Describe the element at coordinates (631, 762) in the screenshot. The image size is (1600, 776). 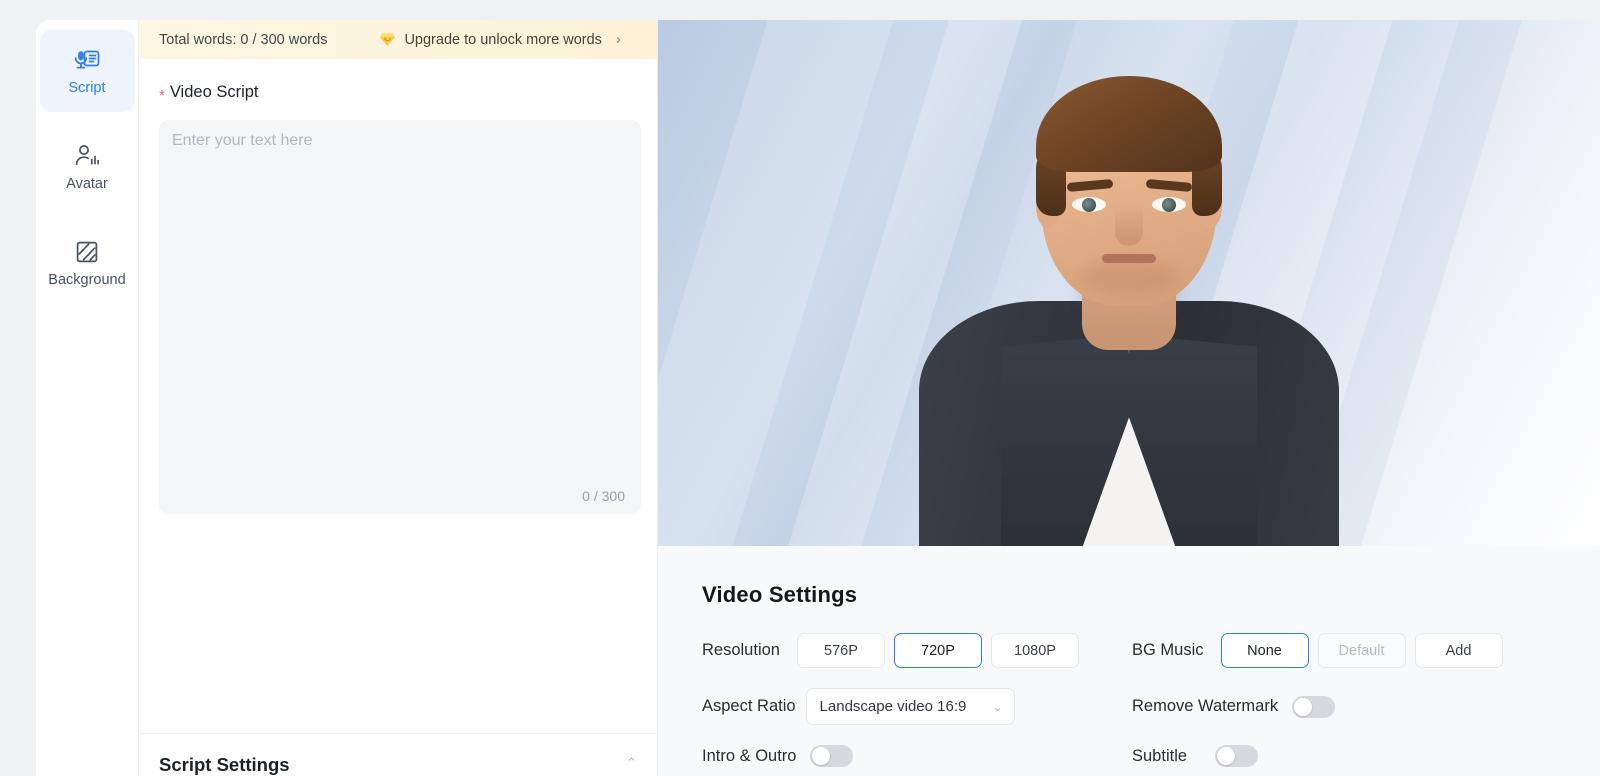
I see `chevron-up-icon: ⌃` at that location.